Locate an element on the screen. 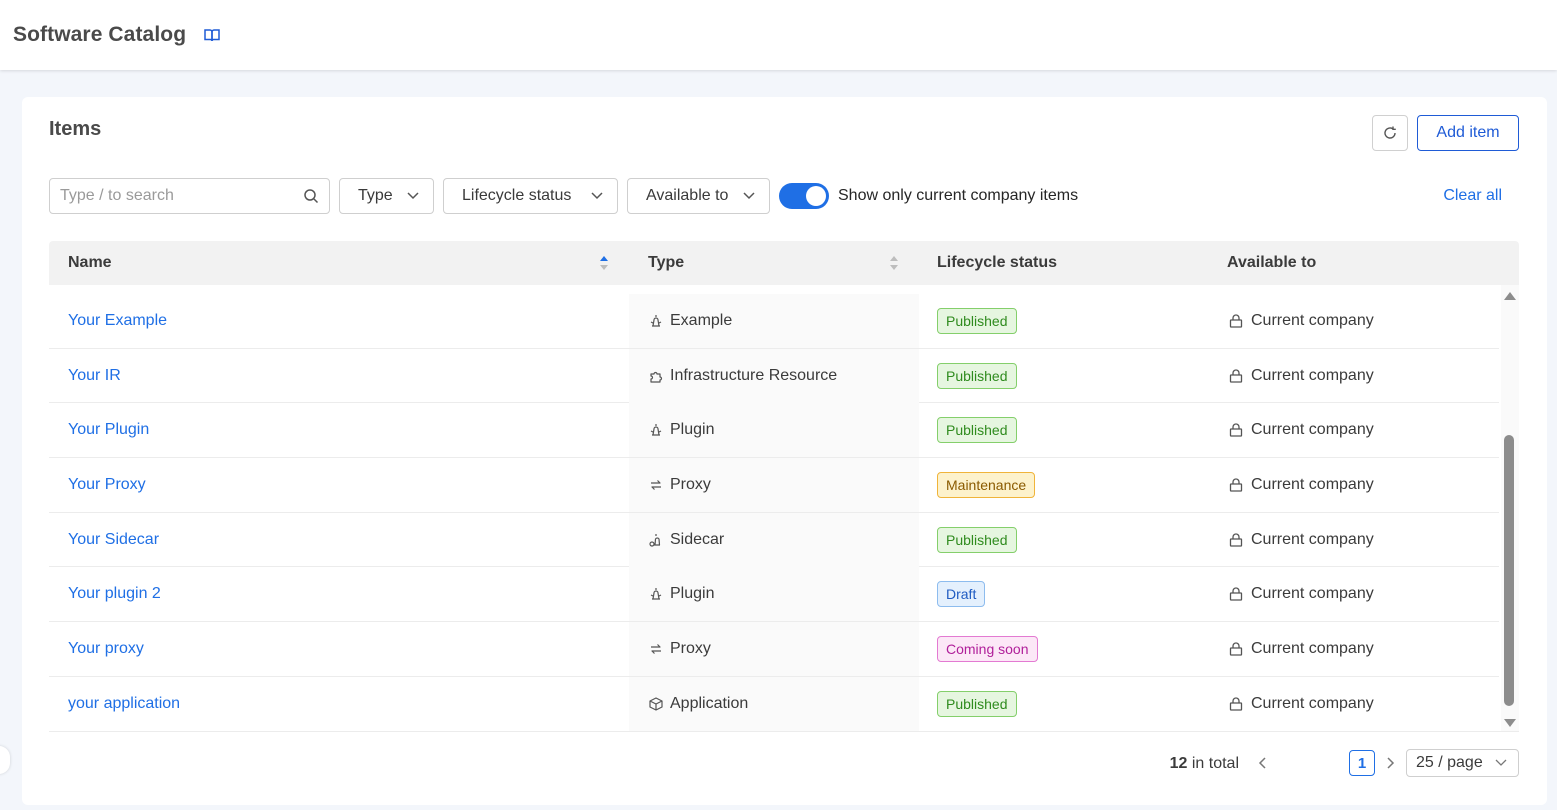 This screenshot has height=810, width=1557. current-company-toggle is located at coordinates (804, 196).